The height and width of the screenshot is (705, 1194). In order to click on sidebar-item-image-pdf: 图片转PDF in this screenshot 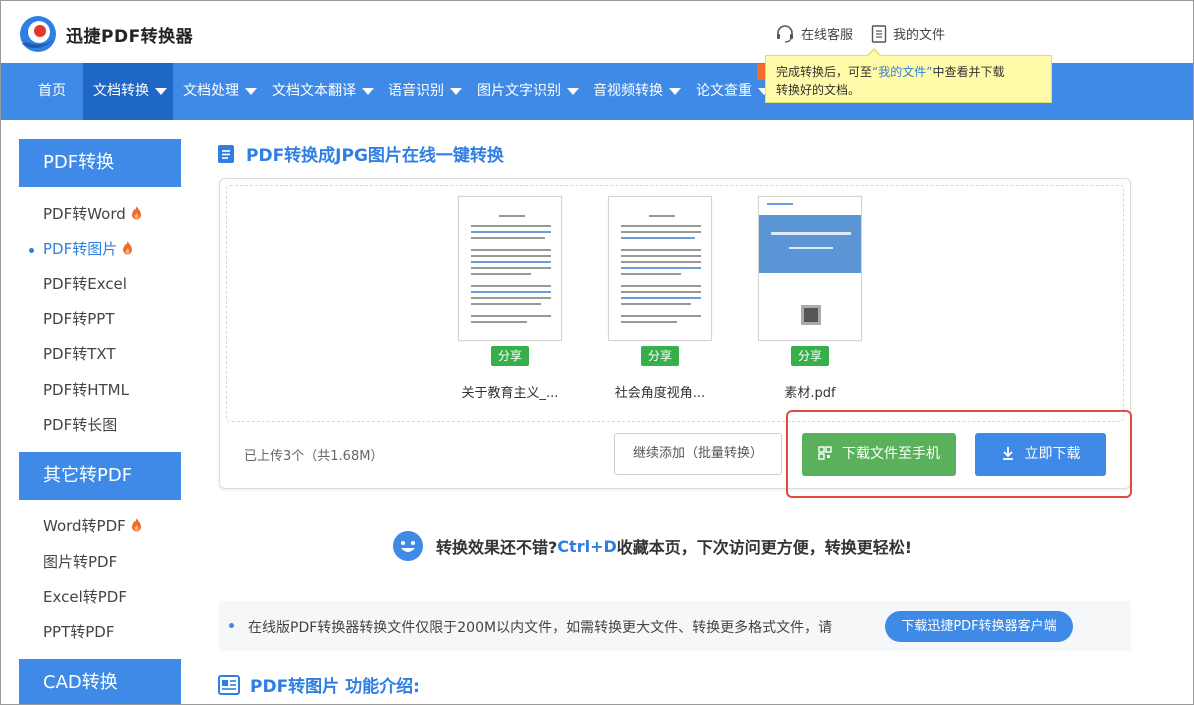, I will do `click(100, 562)`.